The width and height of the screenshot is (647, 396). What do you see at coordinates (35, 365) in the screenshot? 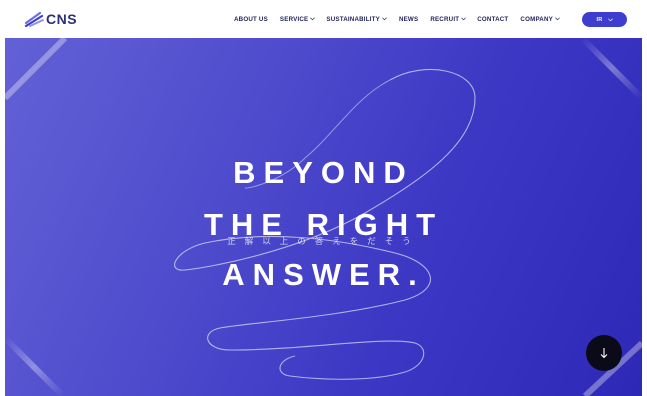
I see `light-beam-bottom-left` at bounding box center [35, 365].